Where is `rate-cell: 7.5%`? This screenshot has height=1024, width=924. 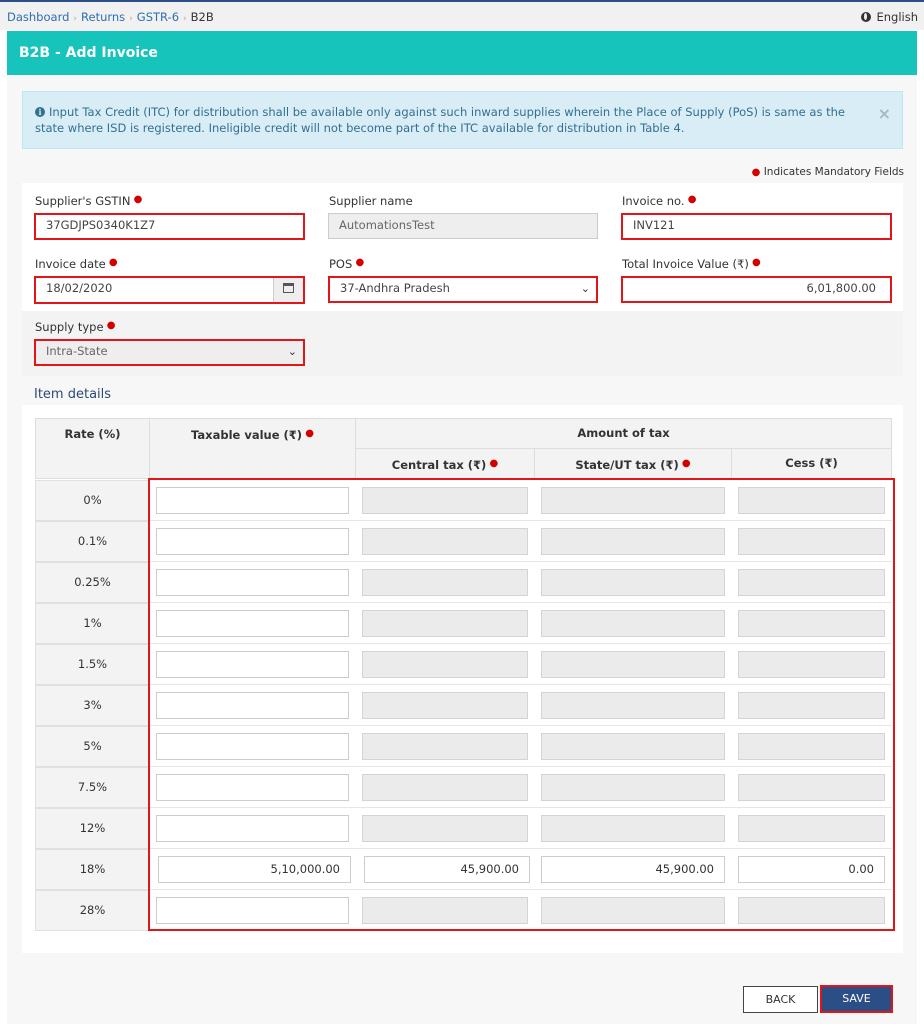
rate-cell: 7.5% is located at coordinates (92, 787).